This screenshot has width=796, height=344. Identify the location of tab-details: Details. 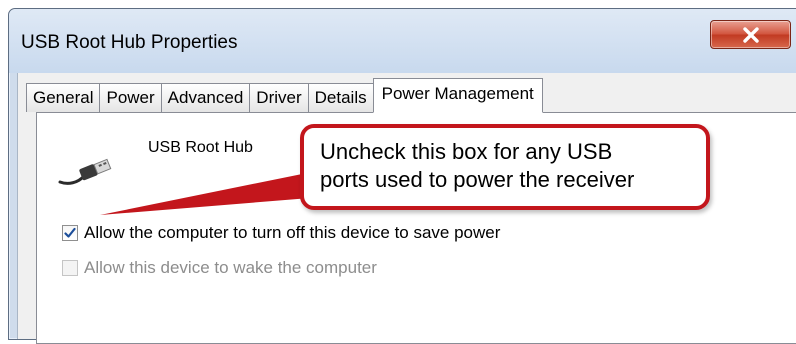
(340, 97).